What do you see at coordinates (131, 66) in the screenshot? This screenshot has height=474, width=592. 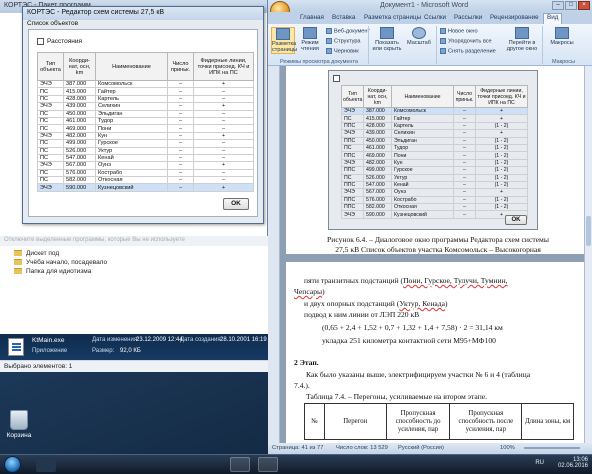 I see `column-header: Наименование` at bounding box center [131, 66].